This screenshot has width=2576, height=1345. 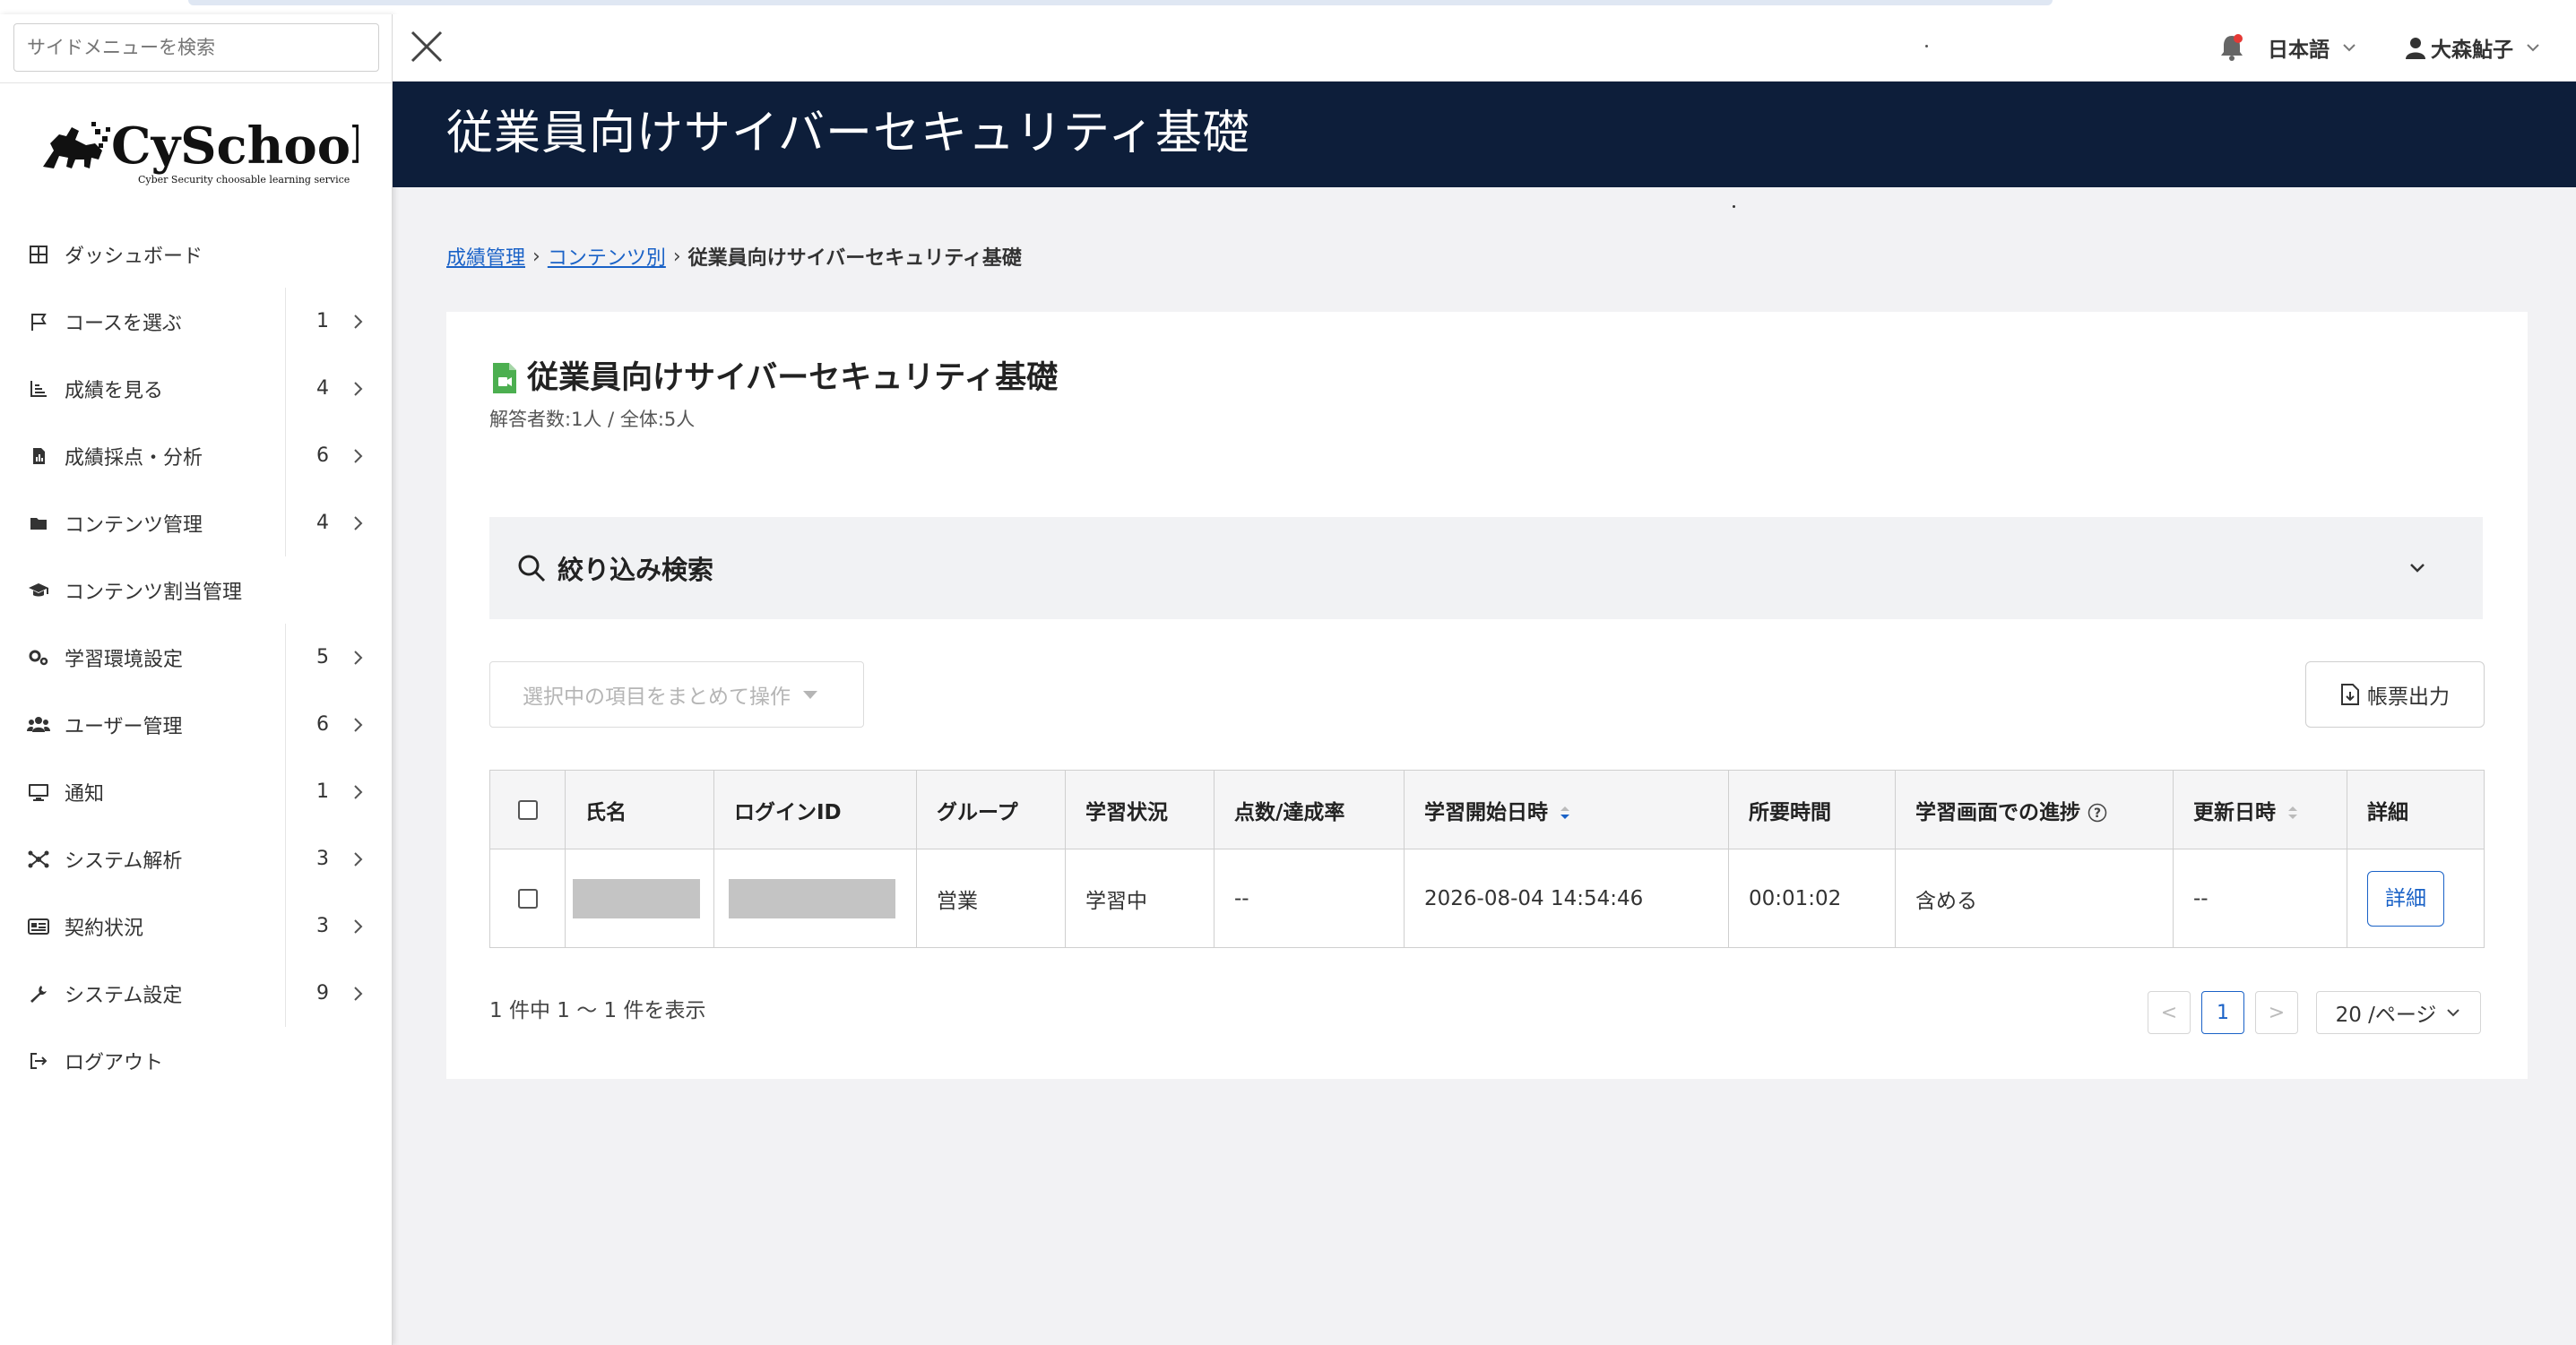 What do you see at coordinates (527, 899) in the screenshot?
I see `row-checkbox` at bounding box center [527, 899].